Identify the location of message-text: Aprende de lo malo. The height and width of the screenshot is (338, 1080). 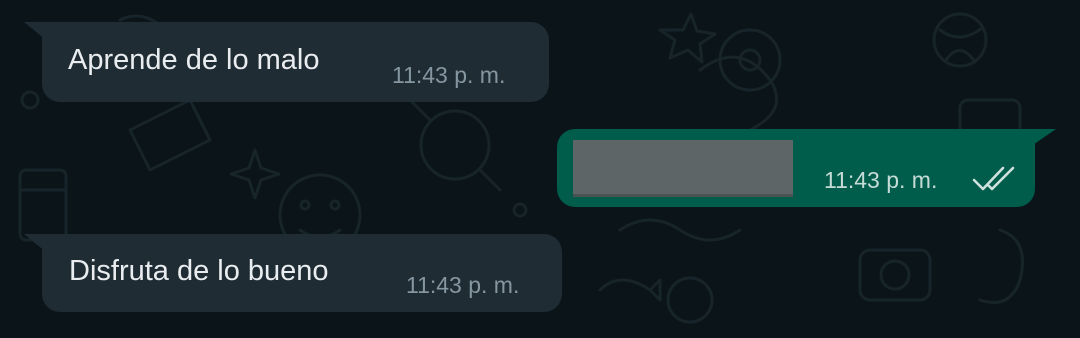
(194, 60).